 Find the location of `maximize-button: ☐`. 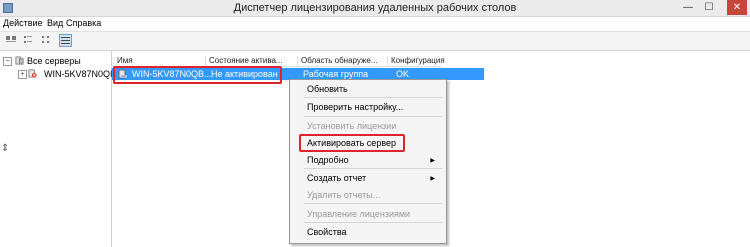

maximize-button: ☐ is located at coordinates (709, 7).